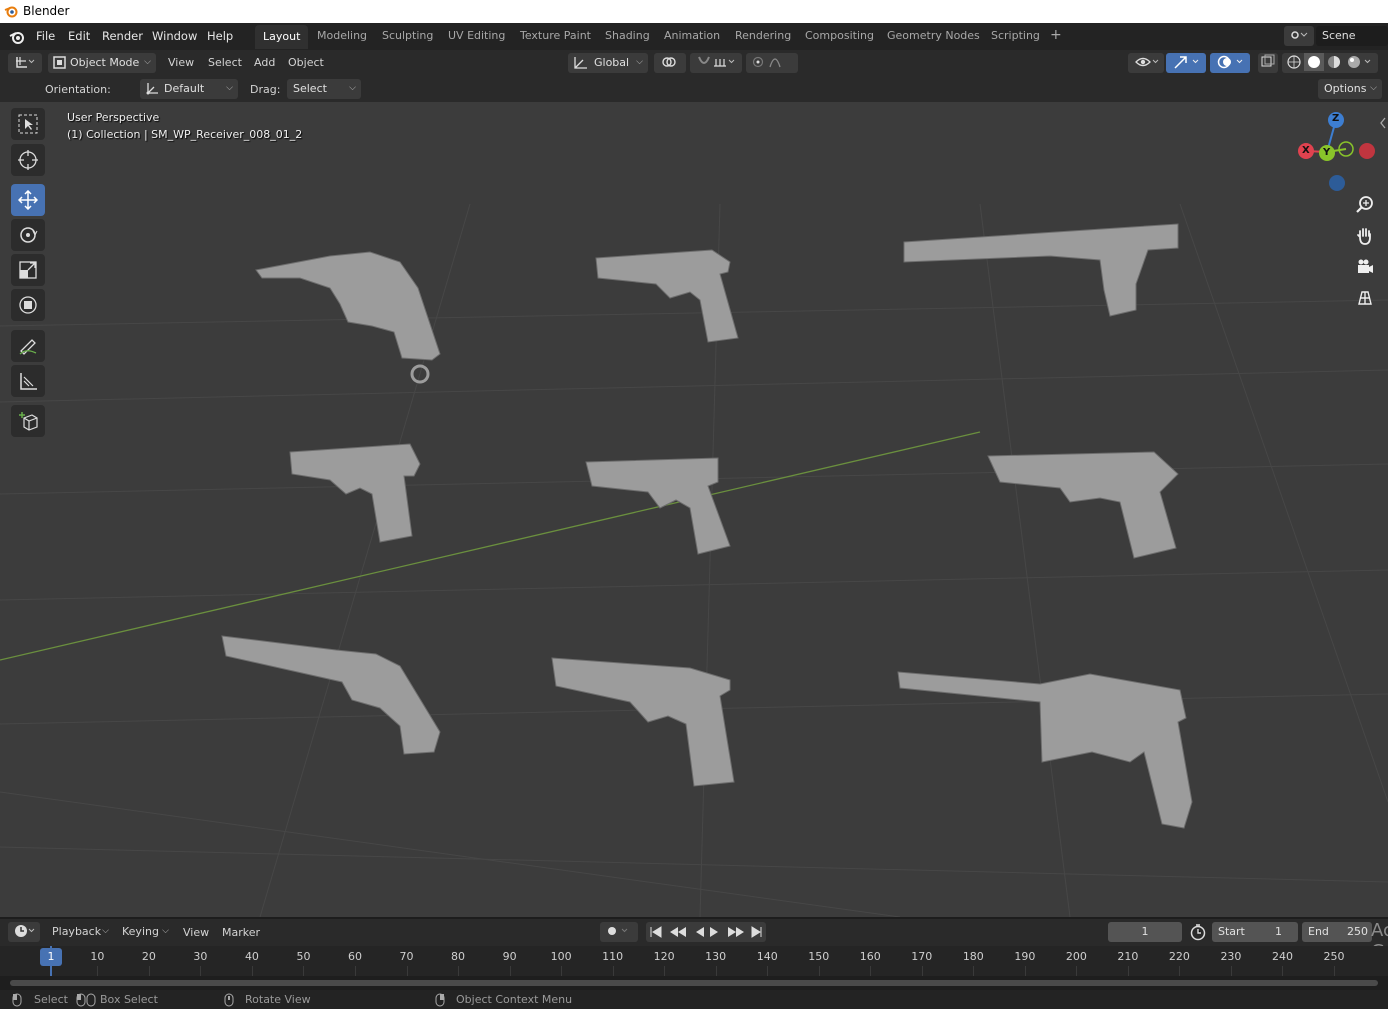  What do you see at coordinates (184, 88) in the screenshot?
I see `orientation-value: Default` at bounding box center [184, 88].